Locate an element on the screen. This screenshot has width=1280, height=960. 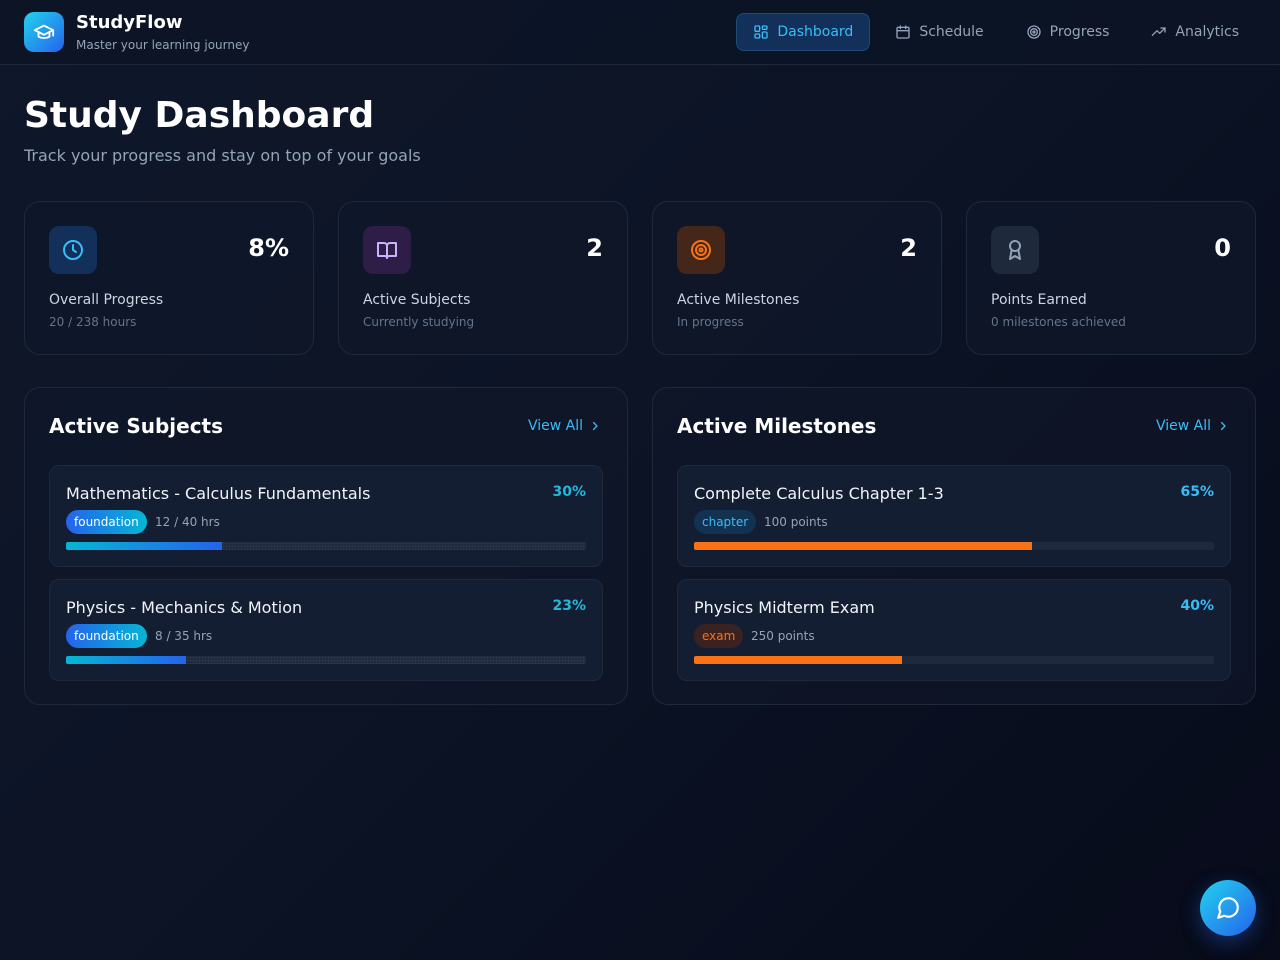
stat-sub: 0 milestones achieved is located at coordinates (1058, 322).